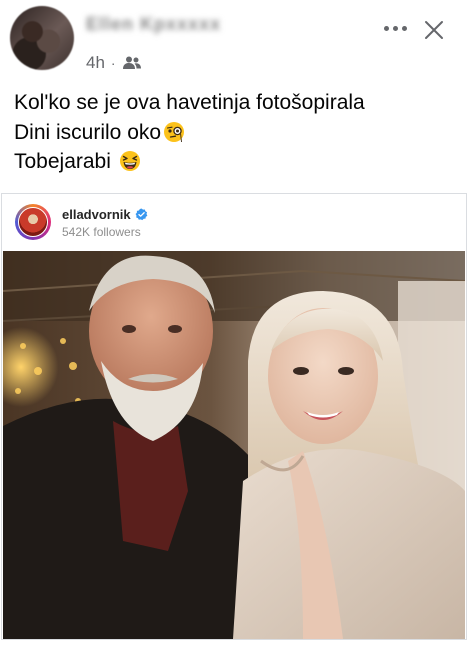 This screenshot has width=468, height=647. Describe the element at coordinates (95, 63) in the screenshot. I see `post-time: 4h` at that location.